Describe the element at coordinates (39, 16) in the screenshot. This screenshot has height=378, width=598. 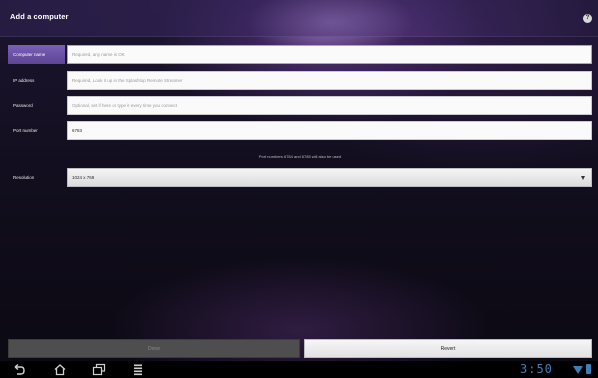
I see `page-title: Add a computer` at that location.